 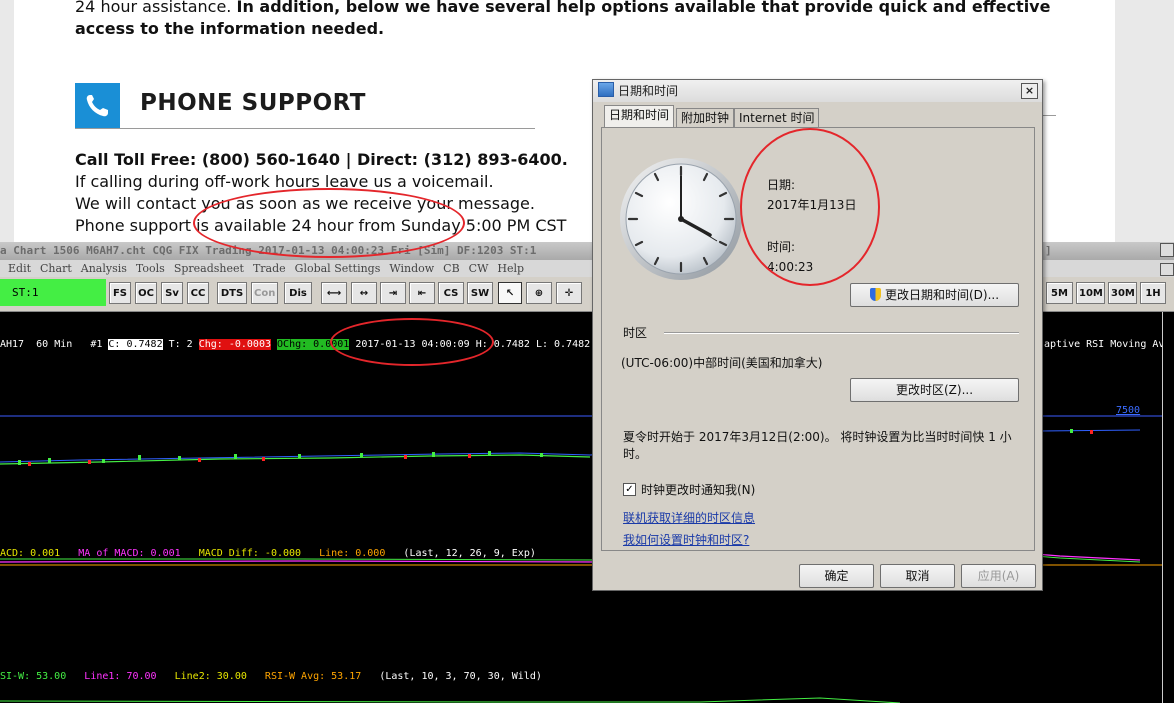 I want to click on clock-help-link: 我如何设置时钟和时区?, so click(x=686, y=539).